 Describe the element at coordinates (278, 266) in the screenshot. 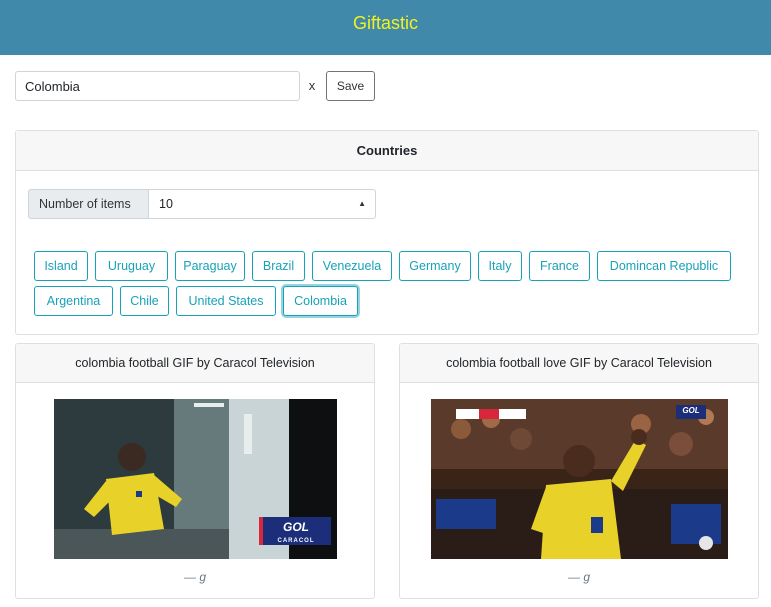

I see `country-button-brazil: Brazil` at that location.